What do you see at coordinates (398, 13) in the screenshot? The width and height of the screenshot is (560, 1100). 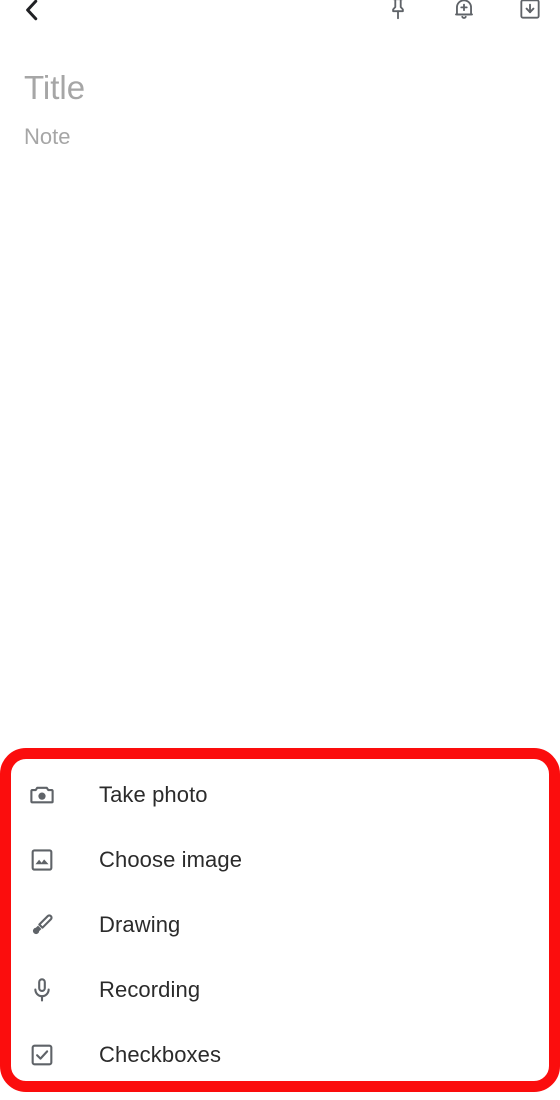 I see `pin-icon` at bounding box center [398, 13].